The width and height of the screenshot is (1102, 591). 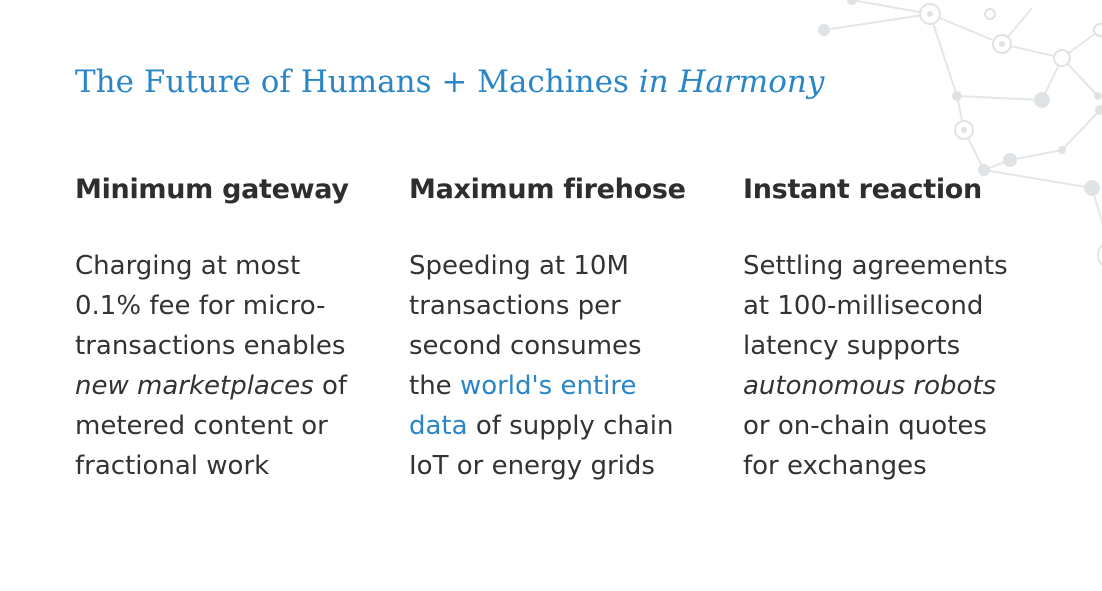 What do you see at coordinates (731, 82) in the screenshot?
I see `title-emphasis: in Harmony` at bounding box center [731, 82].